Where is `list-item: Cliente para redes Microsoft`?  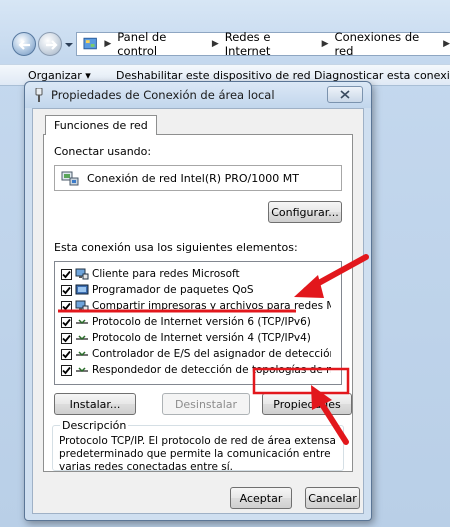
list-item: Cliente para redes Microsoft is located at coordinates (196, 274).